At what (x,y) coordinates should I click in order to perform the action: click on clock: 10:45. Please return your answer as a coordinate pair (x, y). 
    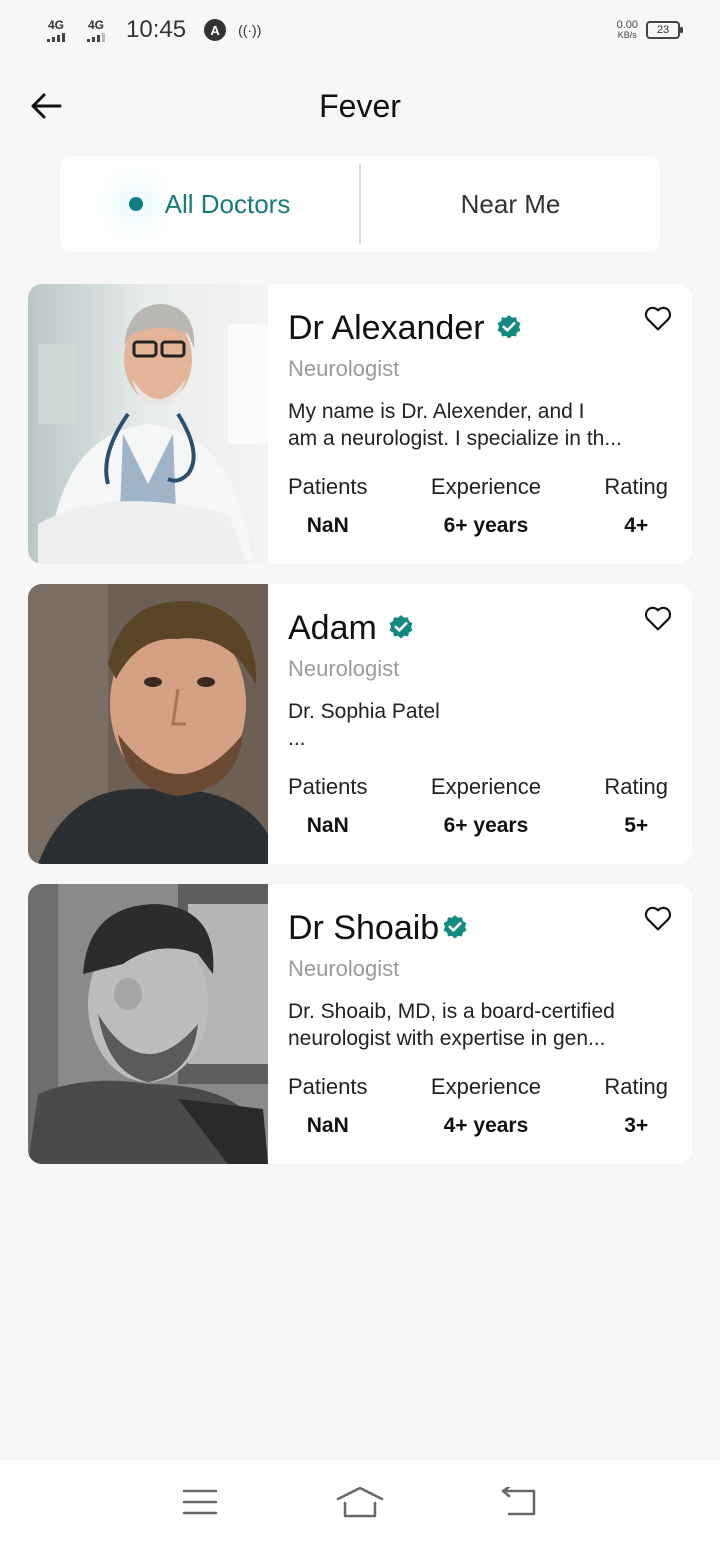
    Looking at the image, I should click on (156, 29).